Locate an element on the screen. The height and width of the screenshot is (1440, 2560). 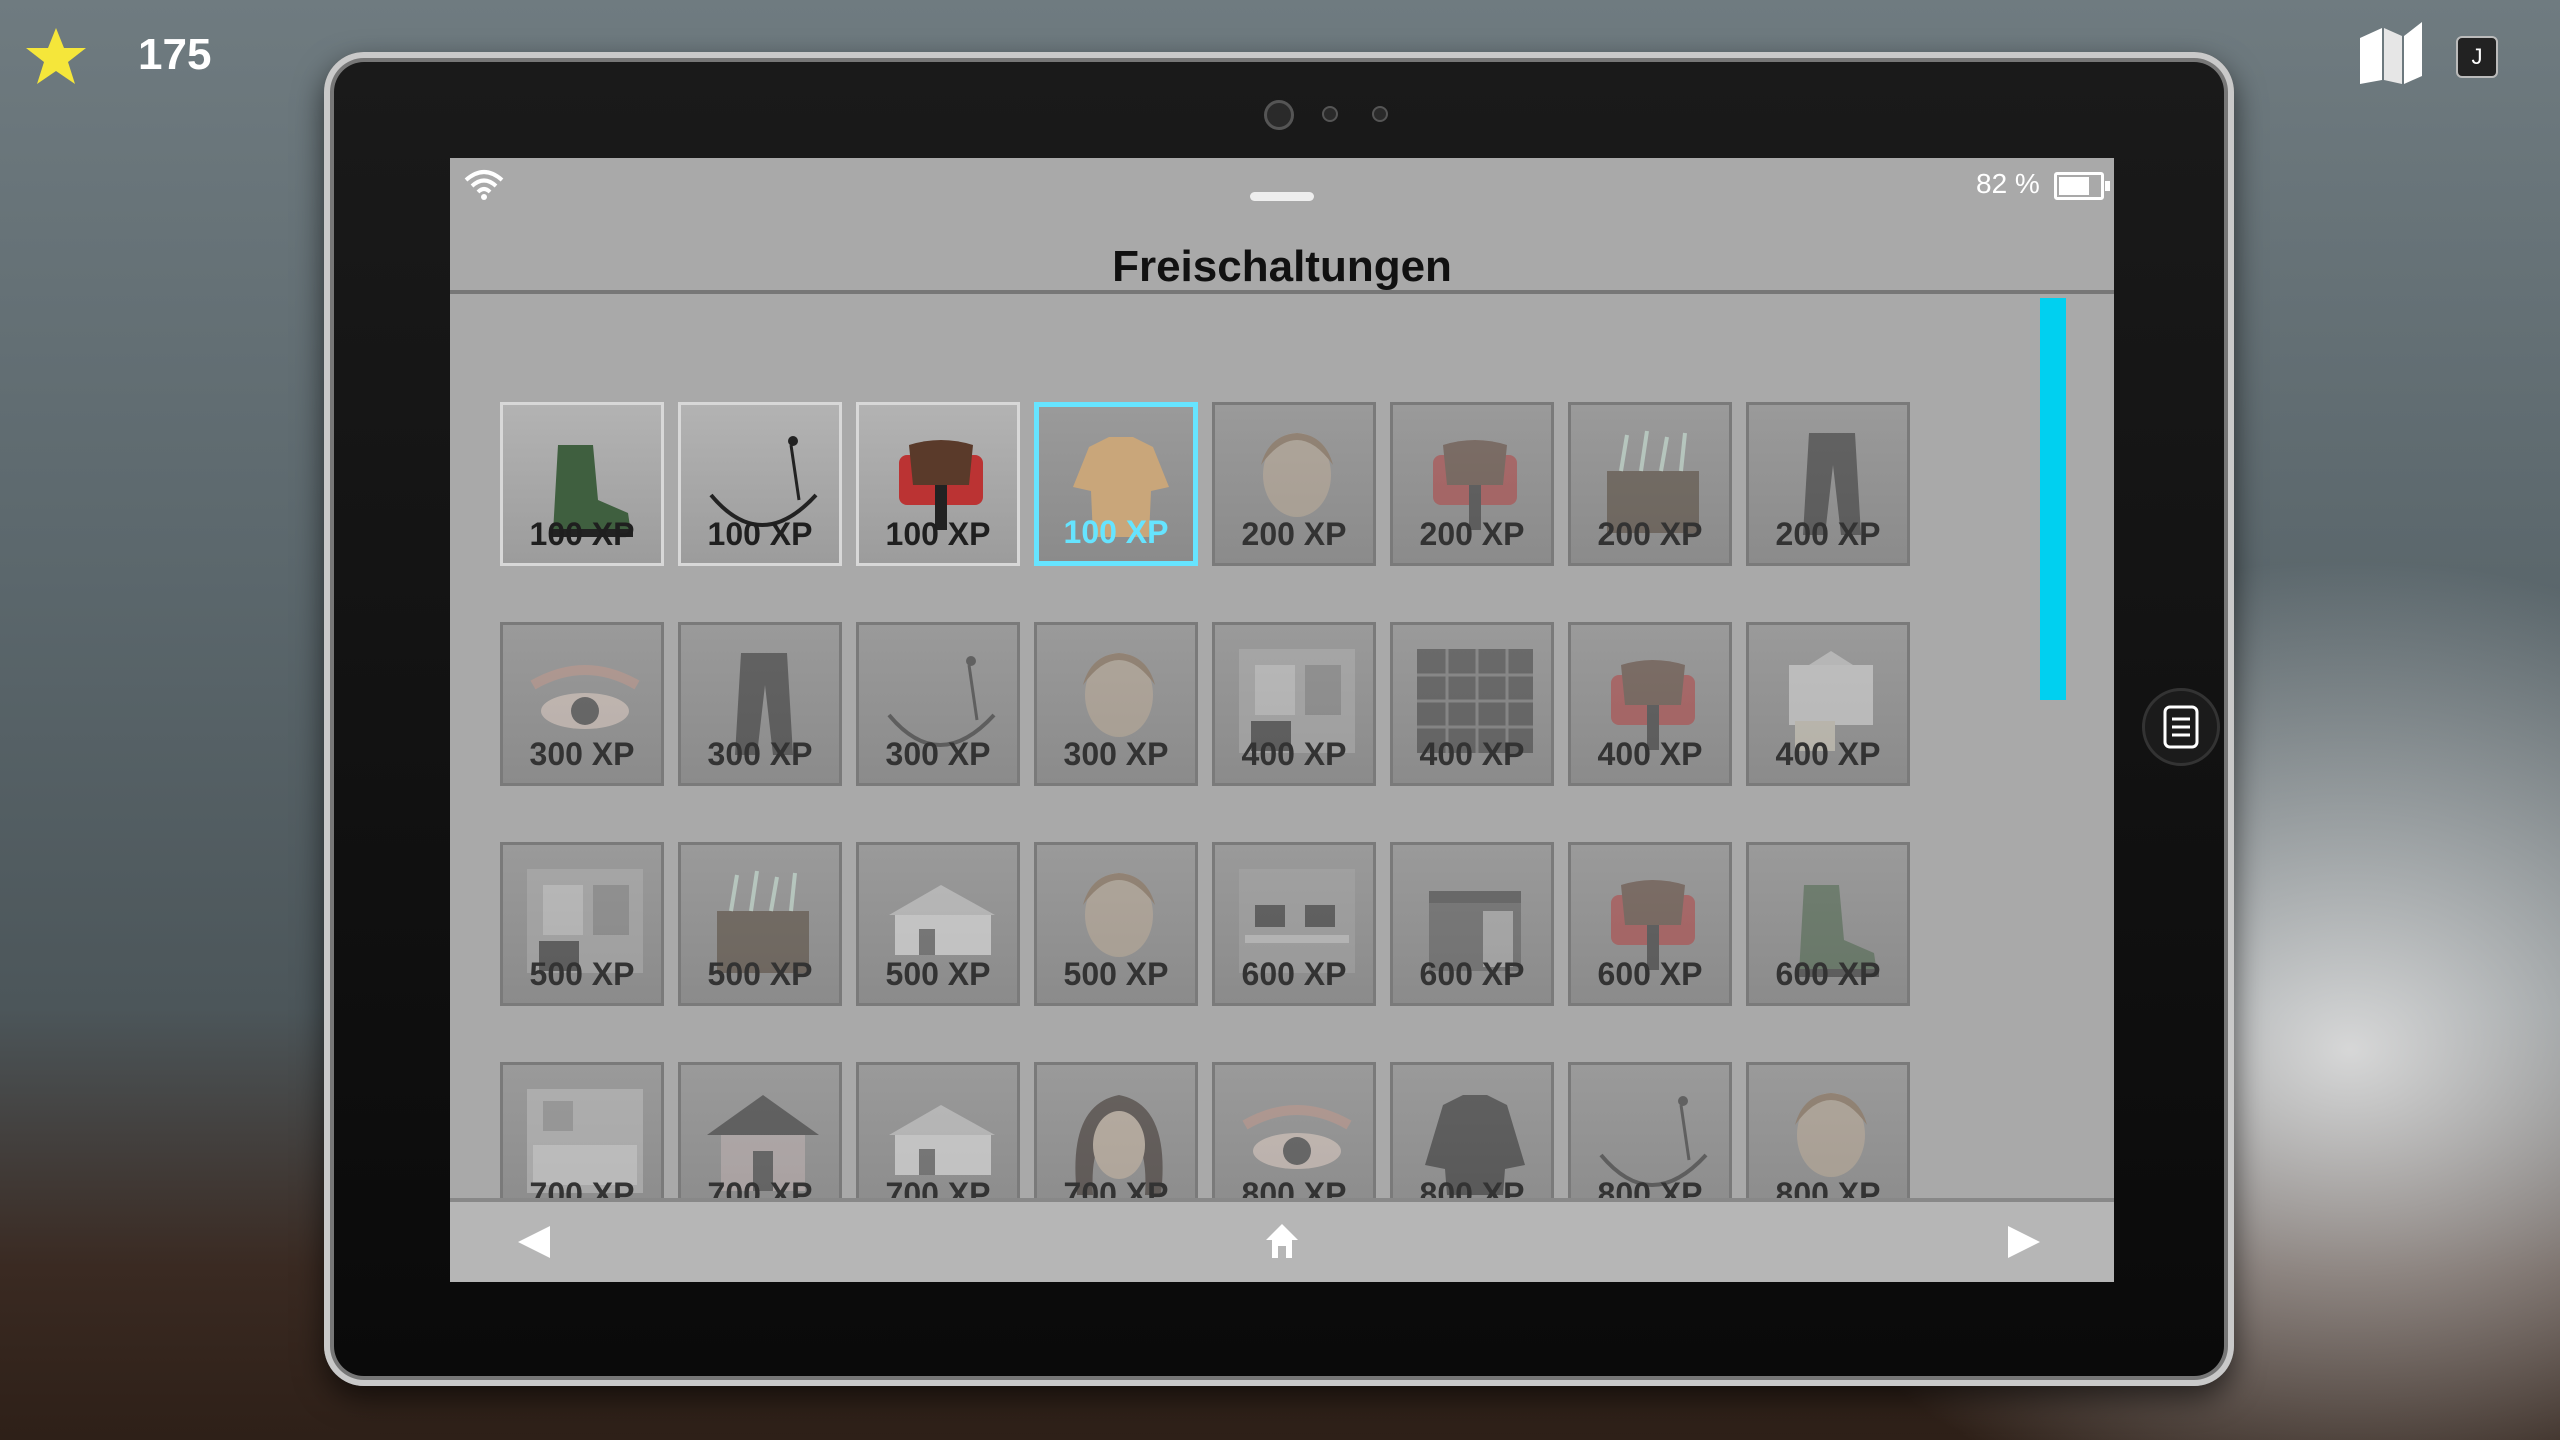
arrow-left-icon is located at coordinates (534, 1242).